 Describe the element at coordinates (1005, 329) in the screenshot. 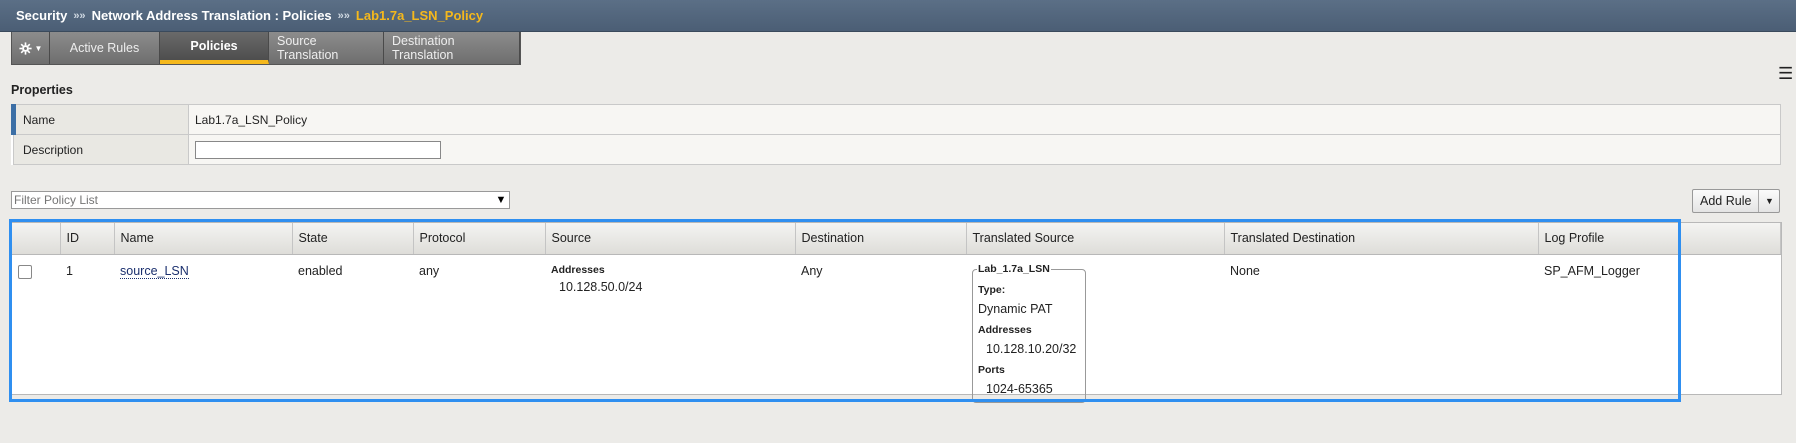

I see `translated-source-addresses-label: Addresses` at that location.